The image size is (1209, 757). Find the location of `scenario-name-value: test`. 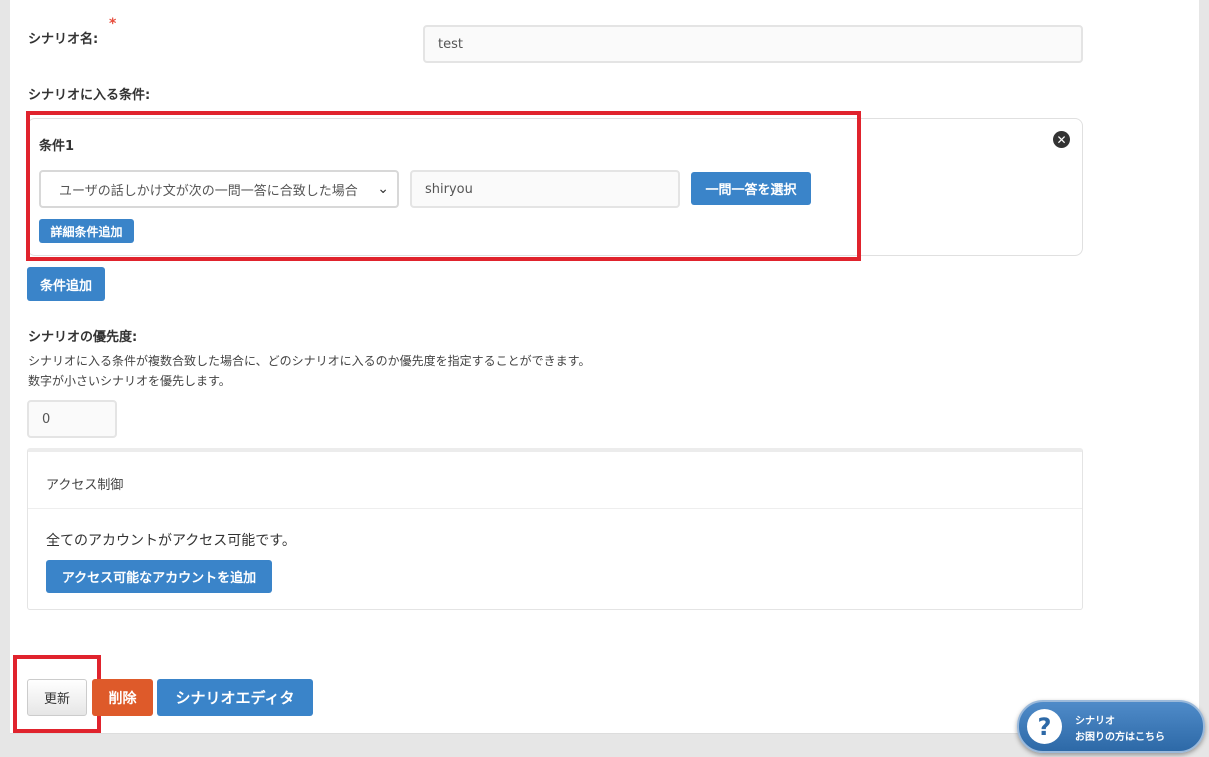

scenario-name-value: test is located at coordinates (450, 44).